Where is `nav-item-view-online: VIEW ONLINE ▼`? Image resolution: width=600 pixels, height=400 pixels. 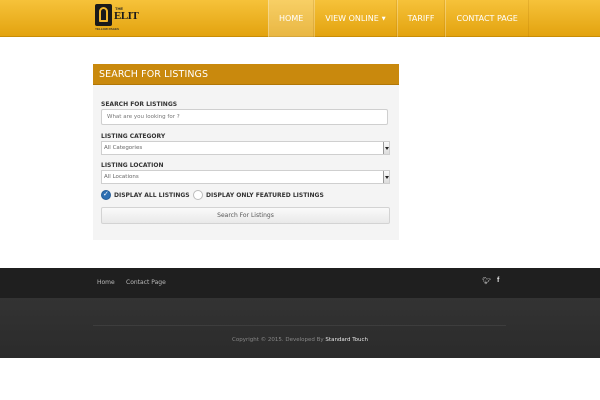 nav-item-view-online: VIEW ONLINE ▼ is located at coordinates (355, 18).